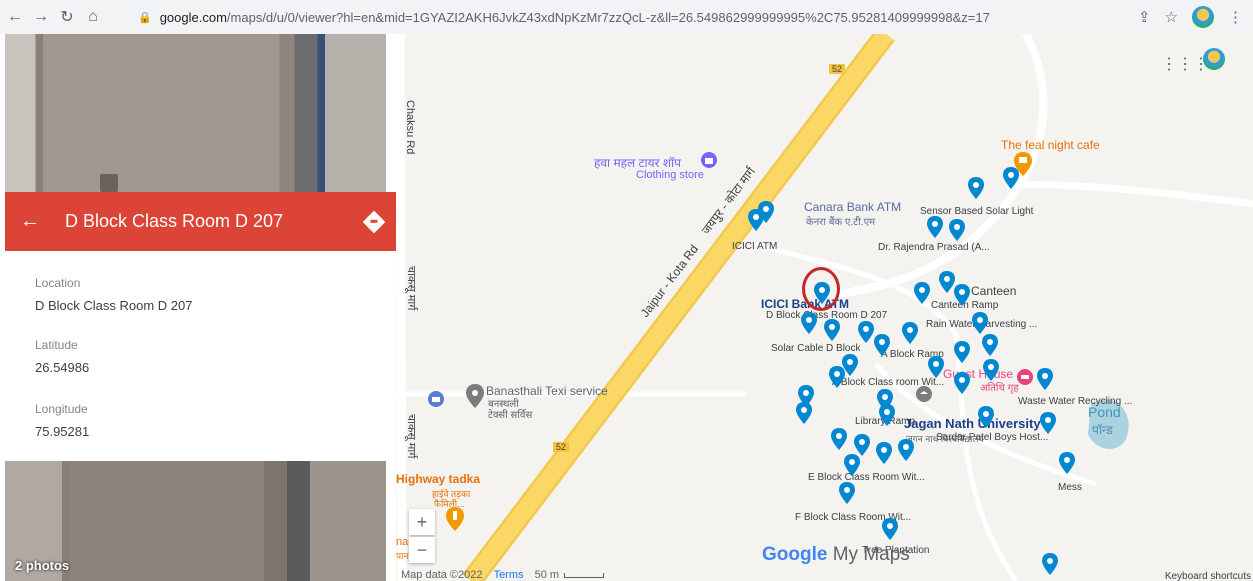 This screenshot has width=1253, height=581. I want to click on university-icon, so click(924, 397).